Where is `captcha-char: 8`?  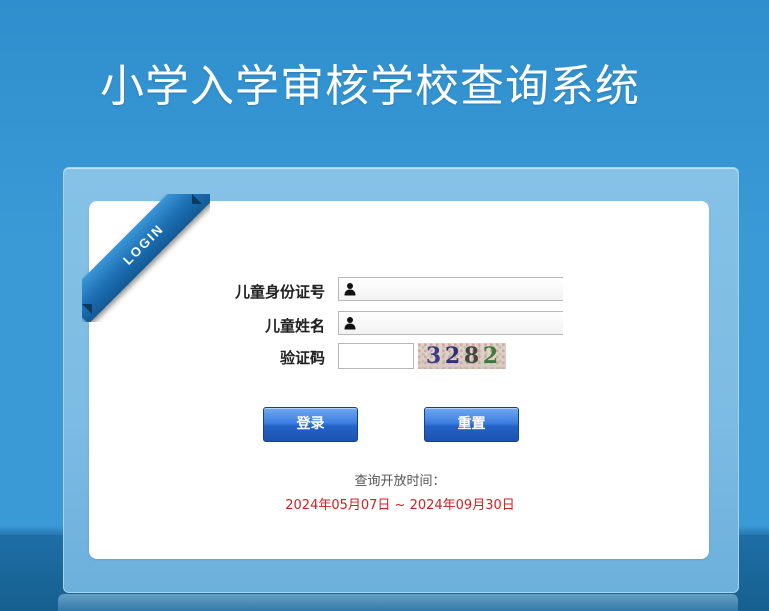 captcha-char: 8 is located at coordinates (471, 356).